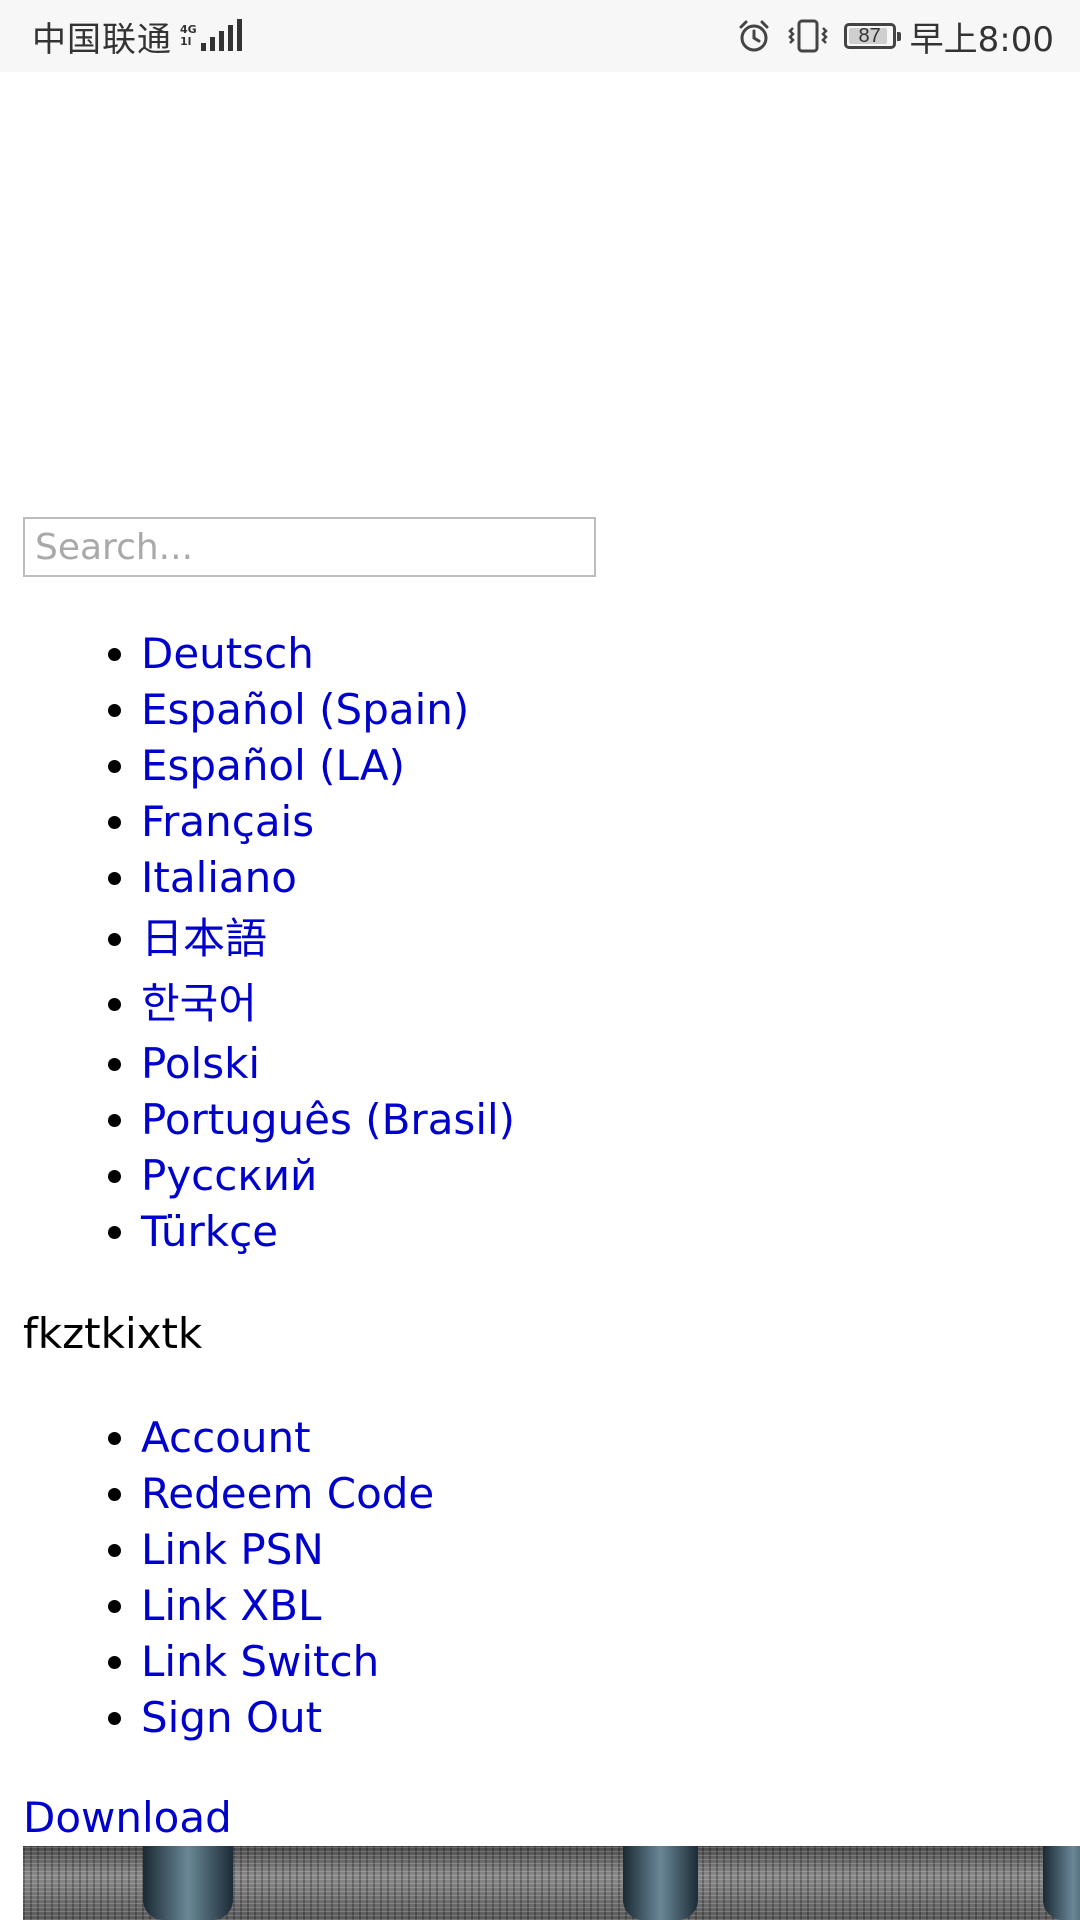 The height and width of the screenshot is (1920, 1080). Describe the element at coordinates (232, 1549) in the screenshot. I see `link-psn-link: Link PSN` at that location.